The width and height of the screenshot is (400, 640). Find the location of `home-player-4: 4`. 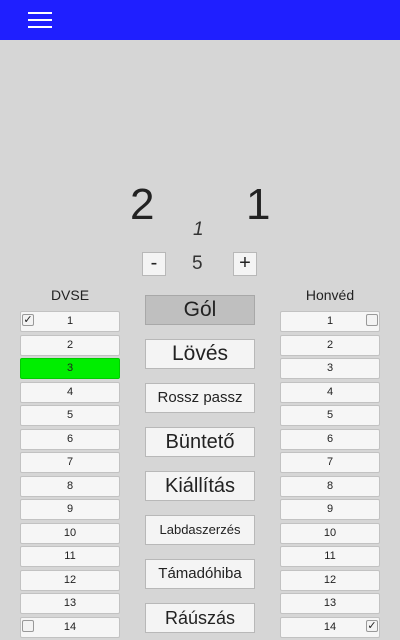

home-player-4: 4 is located at coordinates (70, 392).